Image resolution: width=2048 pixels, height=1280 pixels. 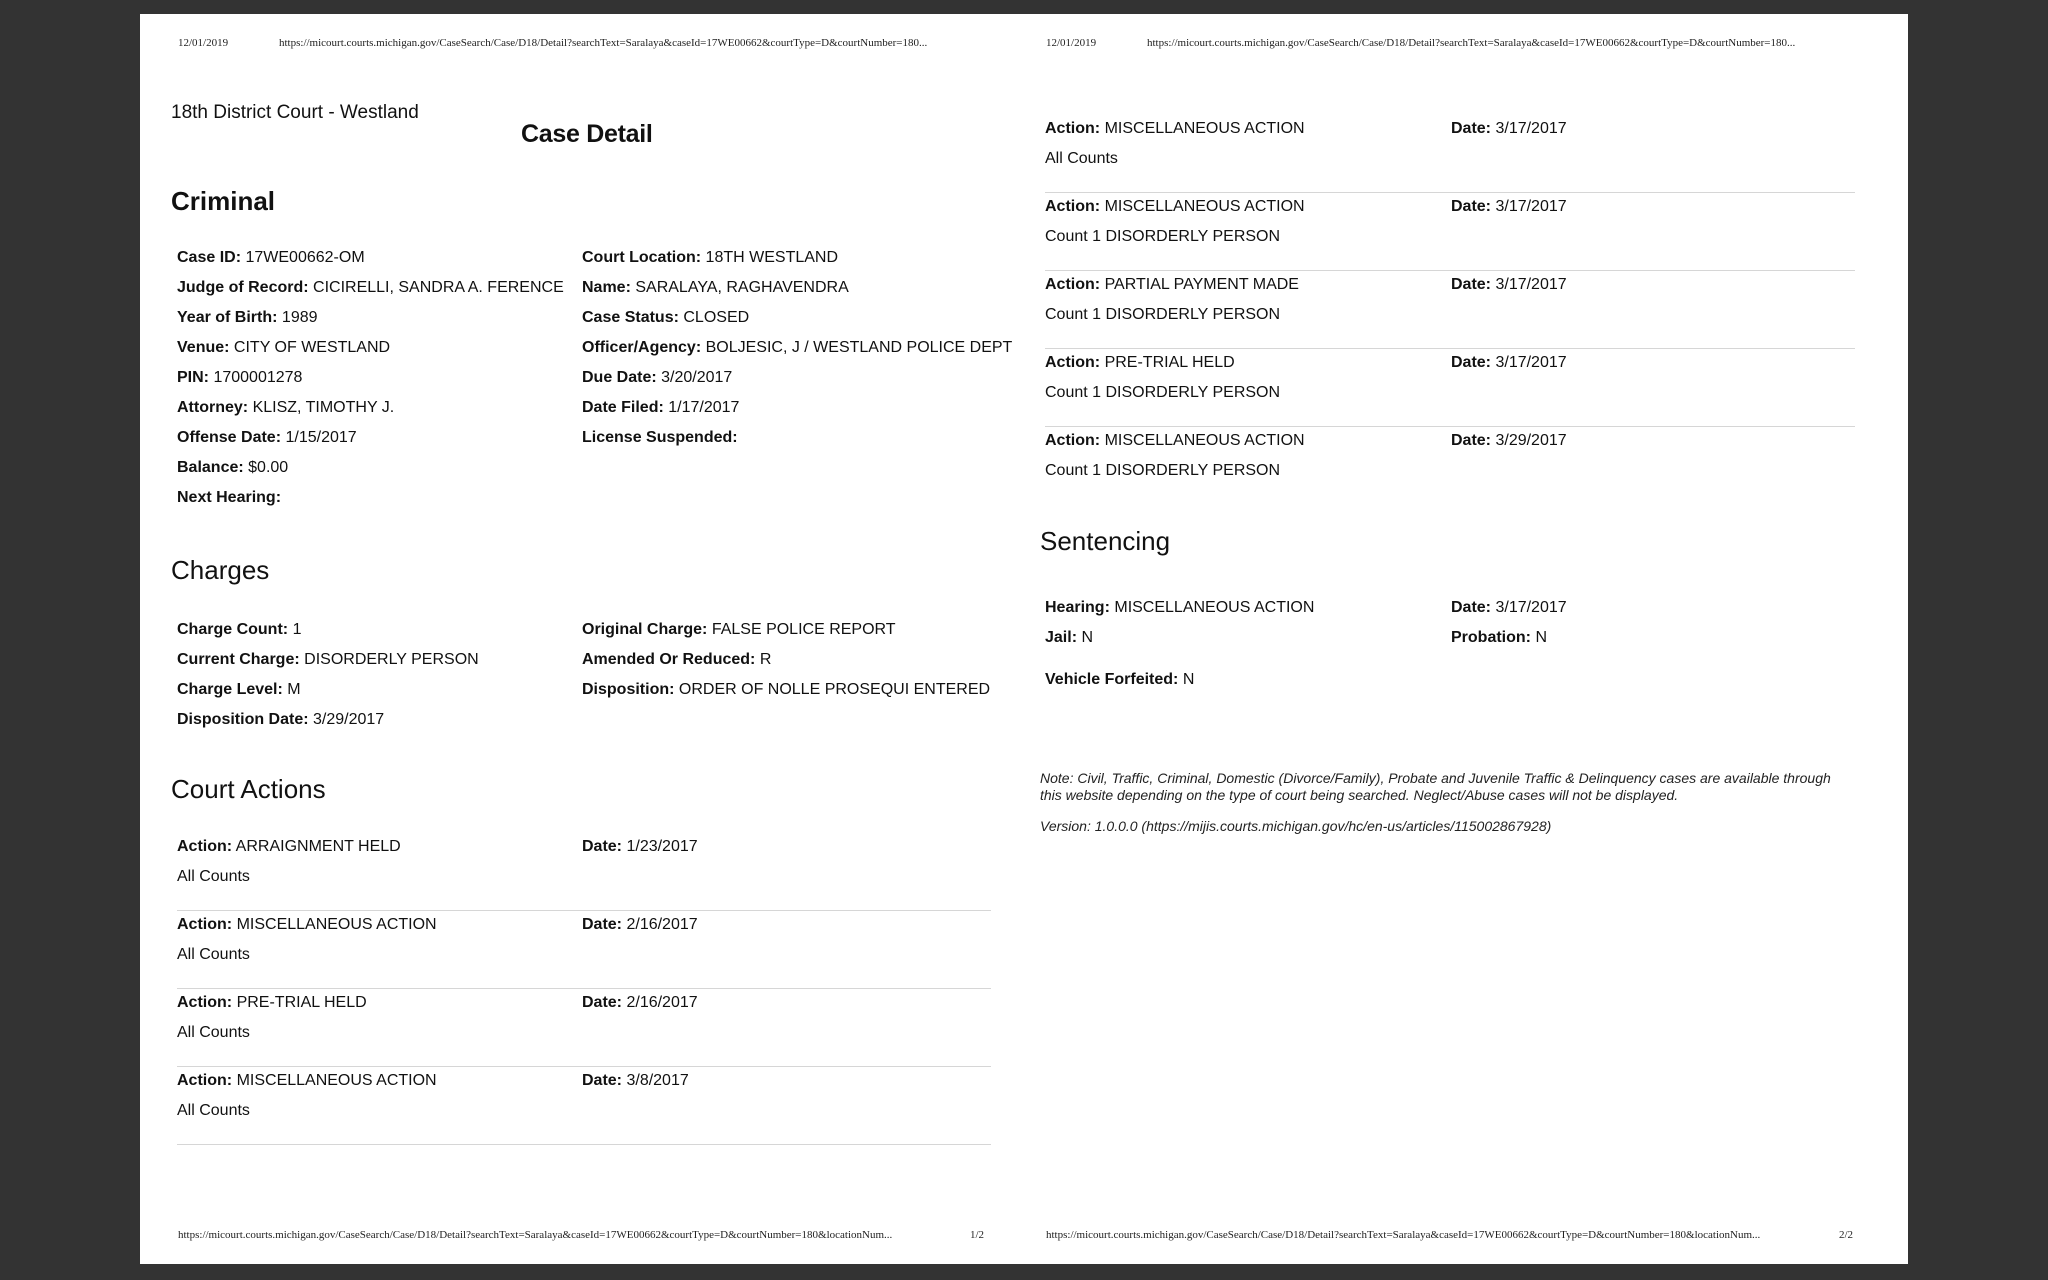 I want to click on case-status-field: Case Status: CLOSED, so click(x=666, y=317).